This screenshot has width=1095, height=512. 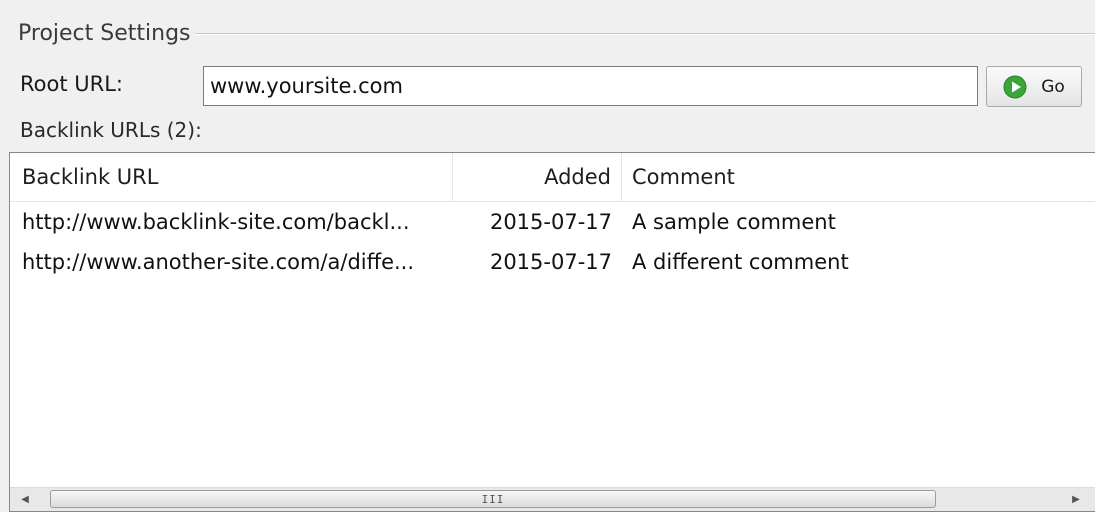 What do you see at coordinates (104, 33) in the screenshot?
I see `group-title: Project Settings` at bounding box center [104, 33].